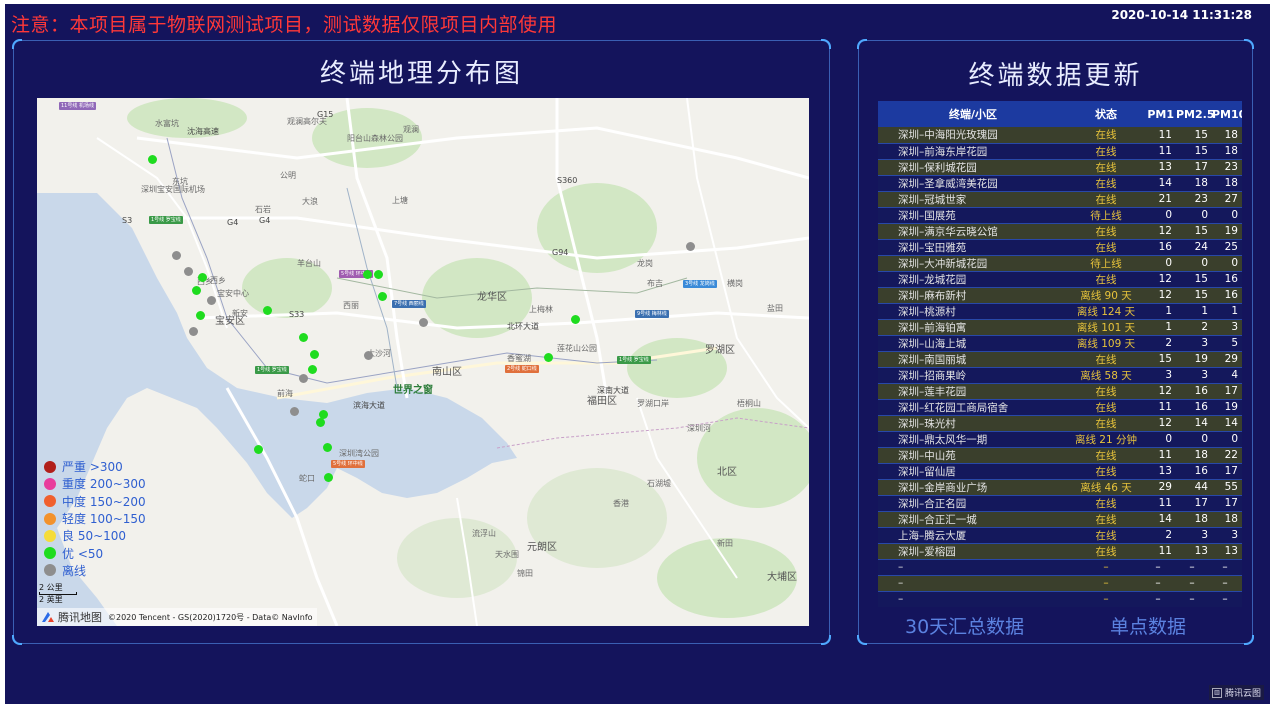  What do you see at coordinates (50, 570) in the screenshot?
I see `legend-dot-icon` at bounding box center [50, 570].